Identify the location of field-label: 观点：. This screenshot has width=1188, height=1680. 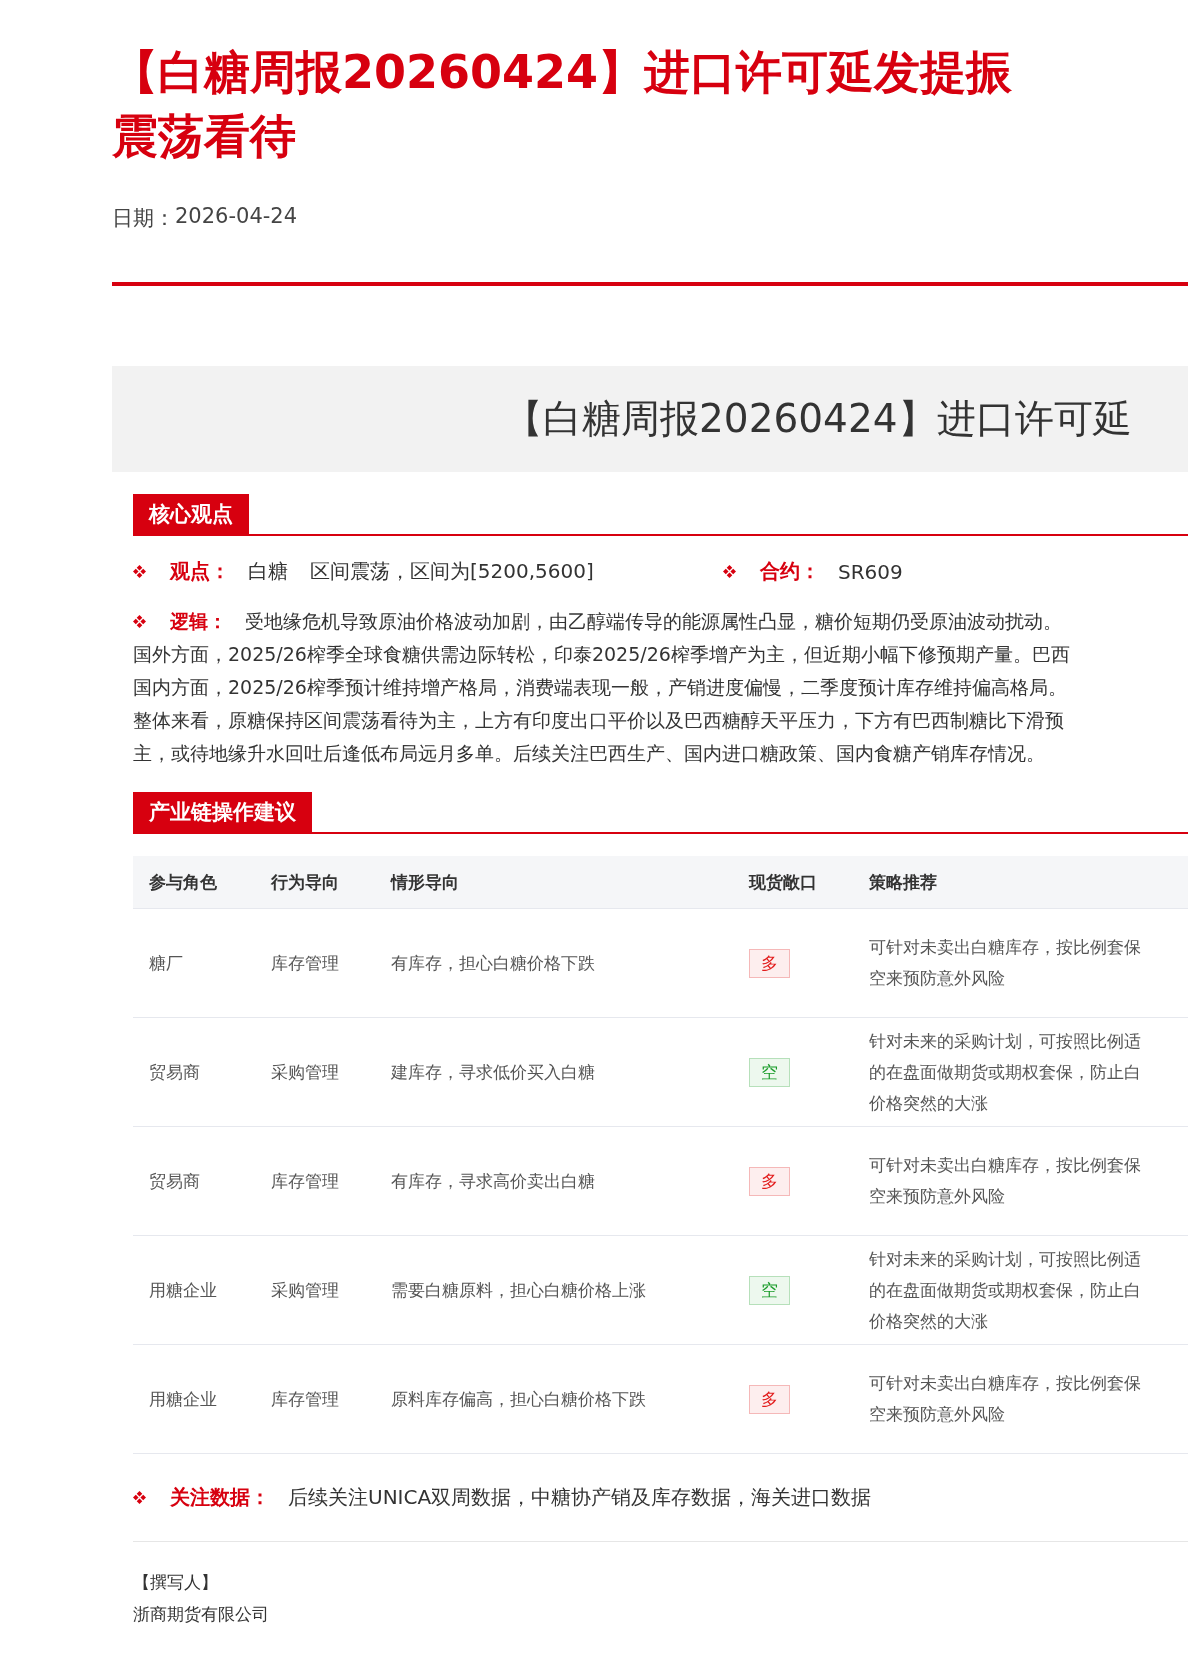
(200, 571).